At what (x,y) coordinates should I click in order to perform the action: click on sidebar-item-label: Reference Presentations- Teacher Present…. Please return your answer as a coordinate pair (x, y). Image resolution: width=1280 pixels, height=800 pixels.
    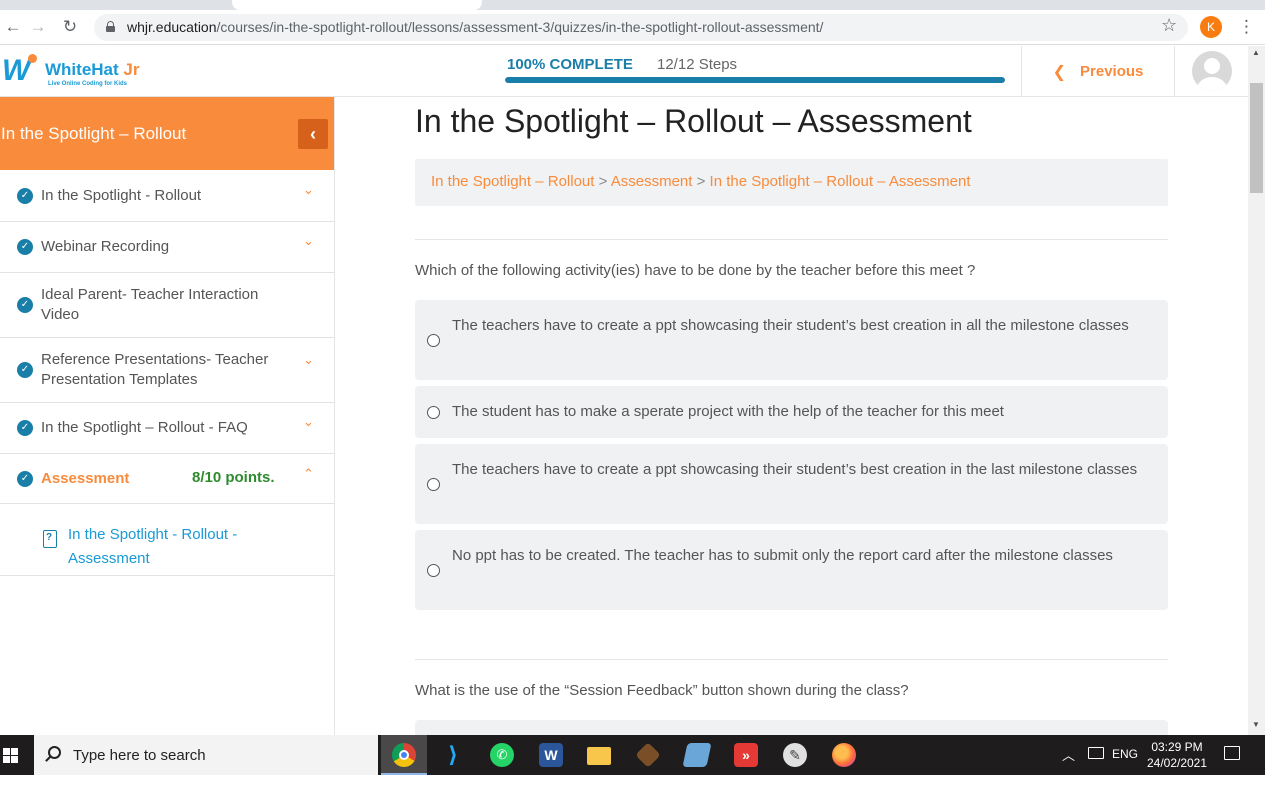
    Looking at the image, I should click on (155, 369).